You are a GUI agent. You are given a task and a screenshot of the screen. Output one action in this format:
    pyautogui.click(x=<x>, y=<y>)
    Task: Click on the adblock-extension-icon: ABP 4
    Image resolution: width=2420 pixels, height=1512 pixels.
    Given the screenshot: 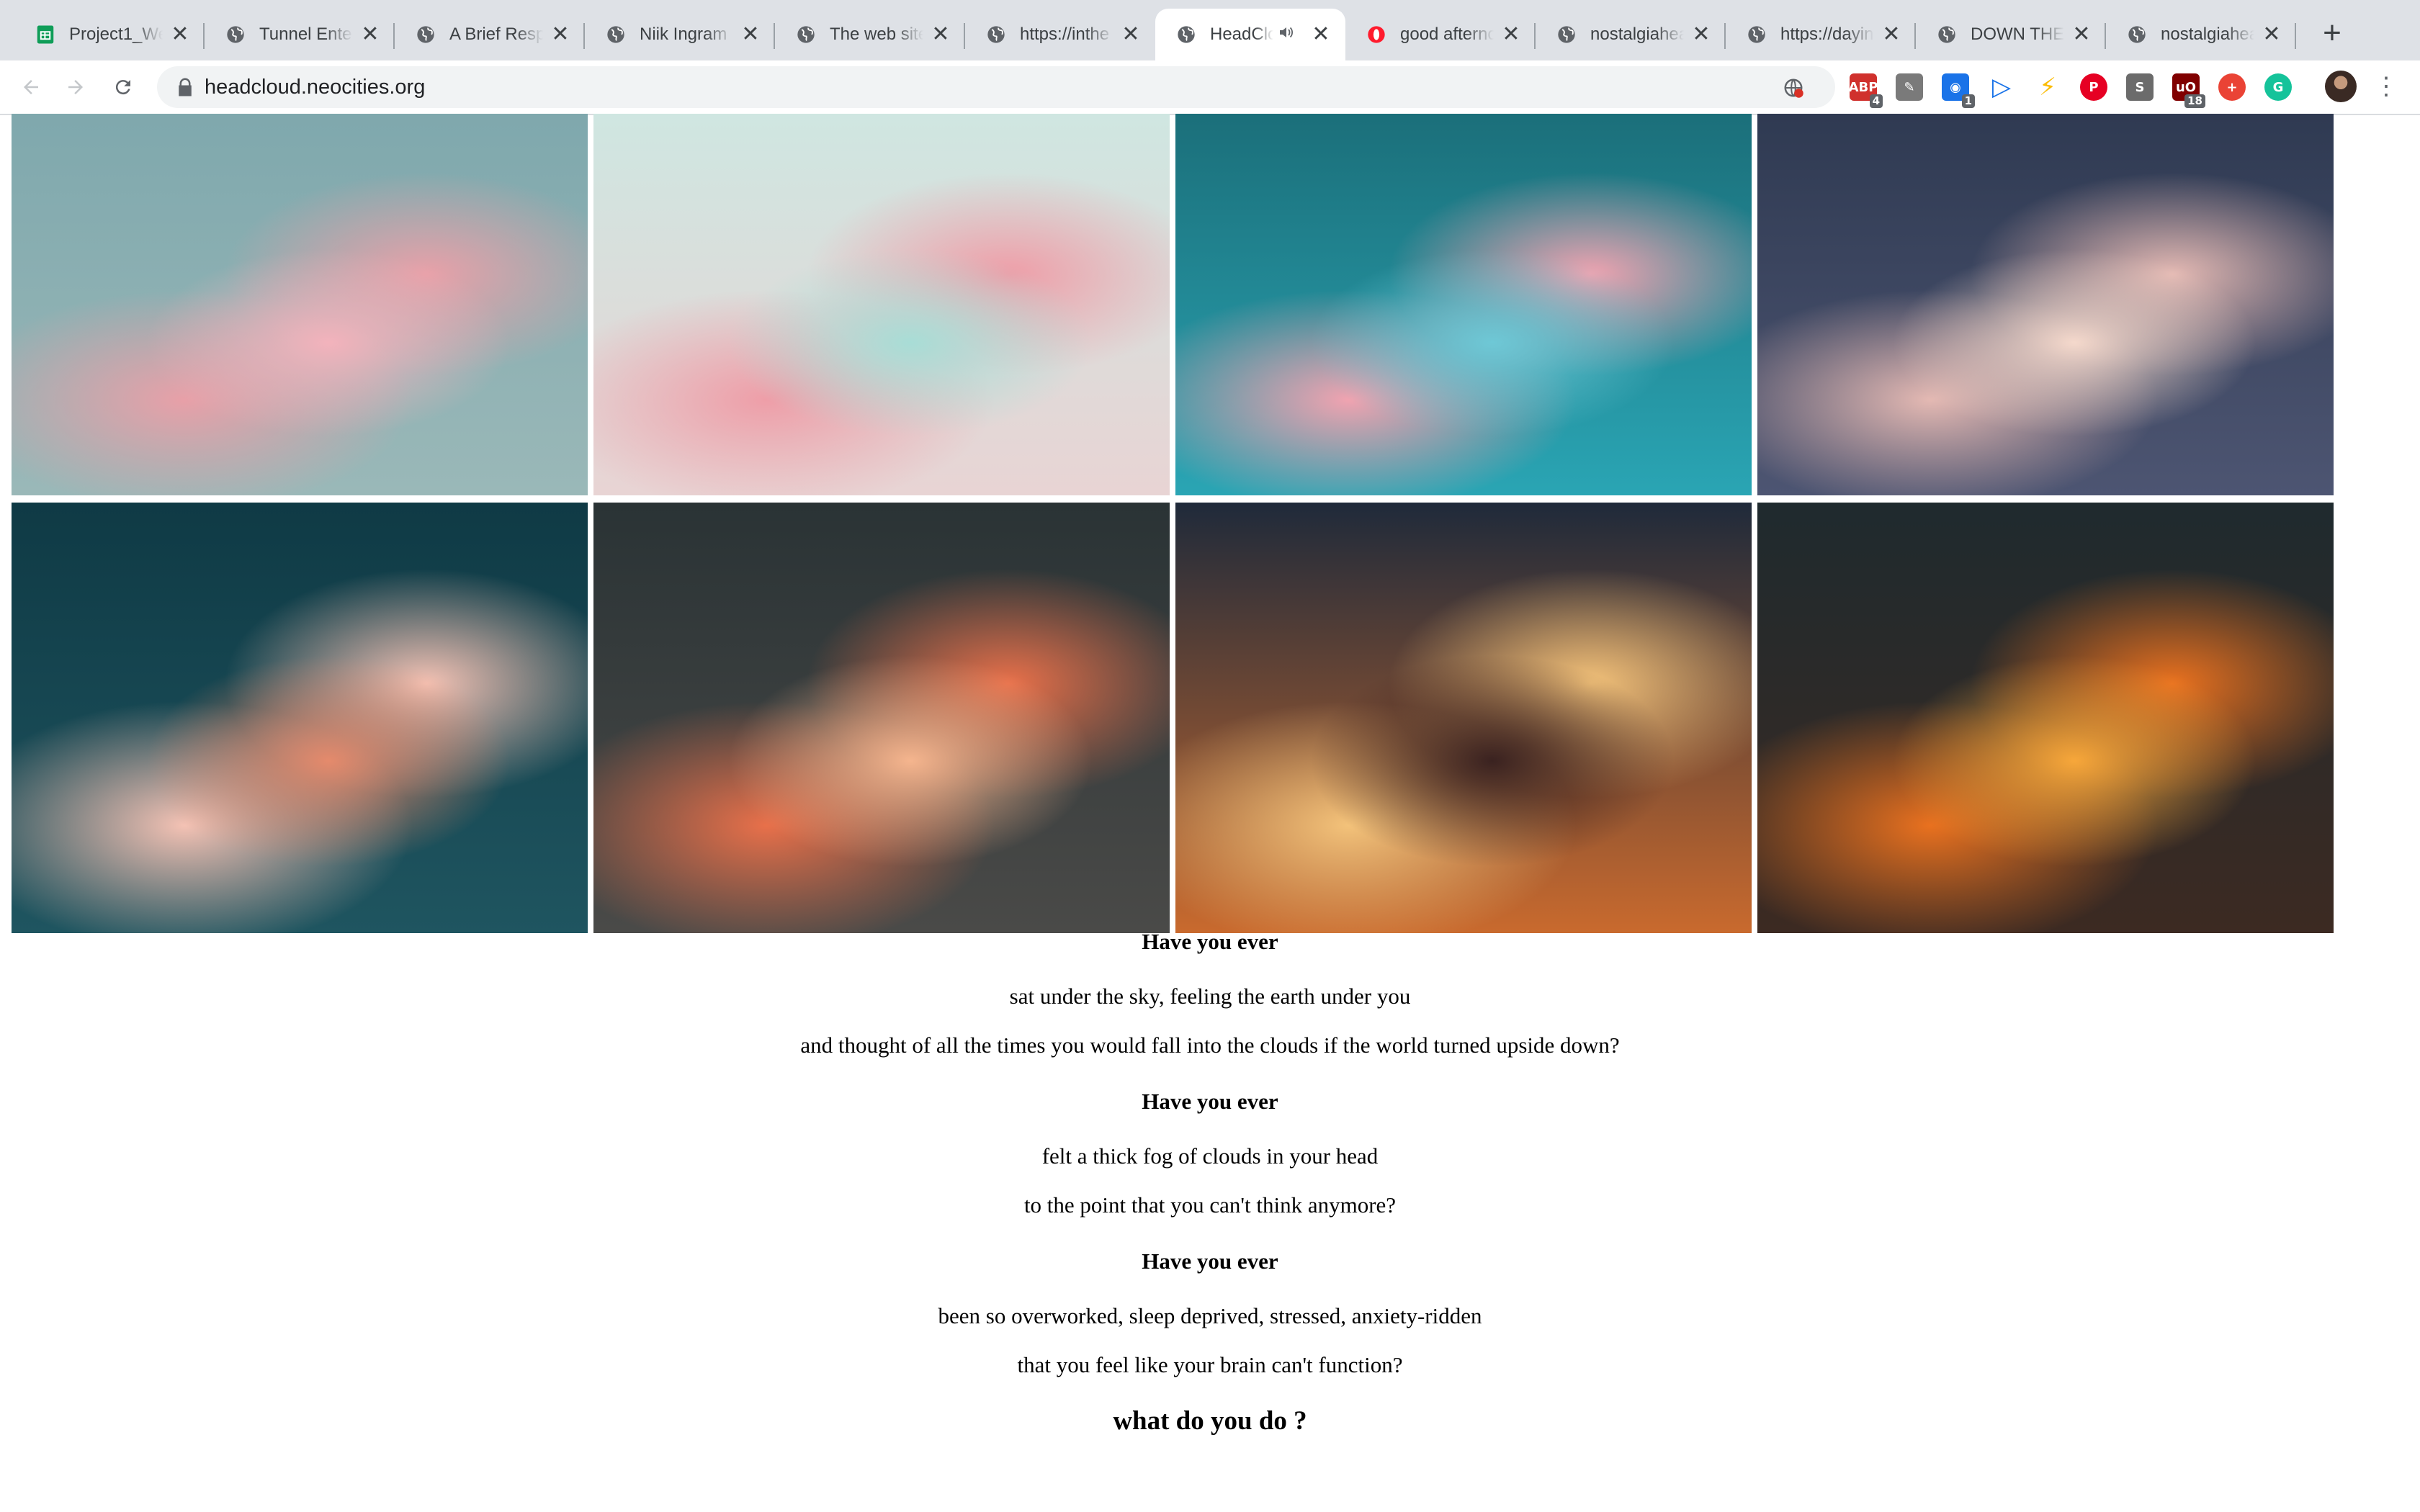 What is the action you would take?
    pyautogui.click(x=1865, y=90)
    